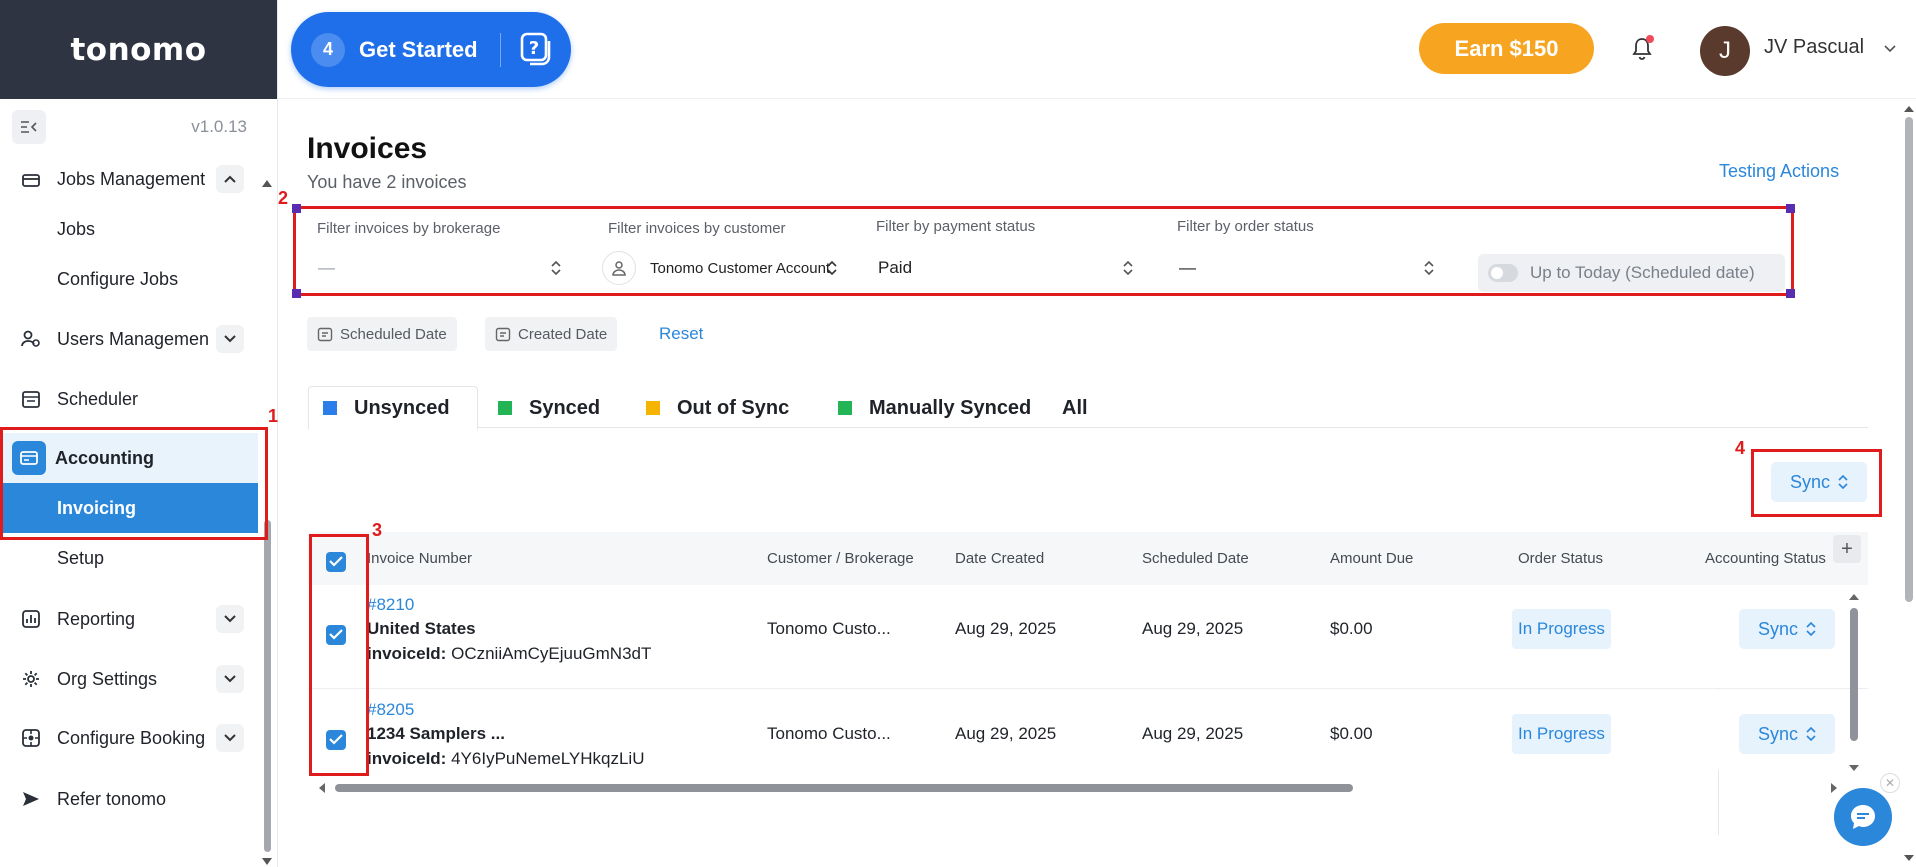  I want to click on invoice-id-label: invoiceId:, so click(407, 653).